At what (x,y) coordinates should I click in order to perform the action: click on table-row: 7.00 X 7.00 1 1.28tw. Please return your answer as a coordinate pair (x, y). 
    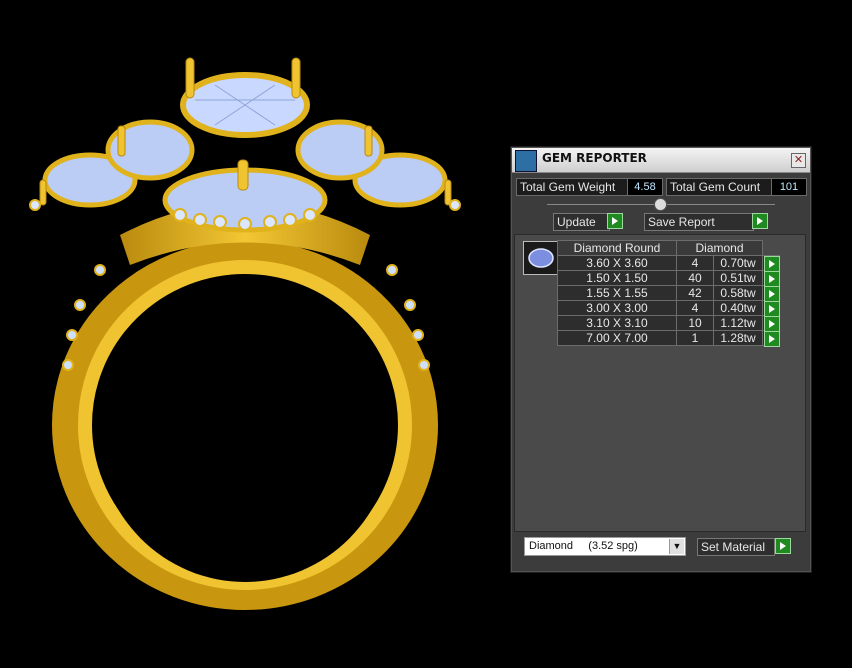
    Looking at the image, I should click on (668, 338).